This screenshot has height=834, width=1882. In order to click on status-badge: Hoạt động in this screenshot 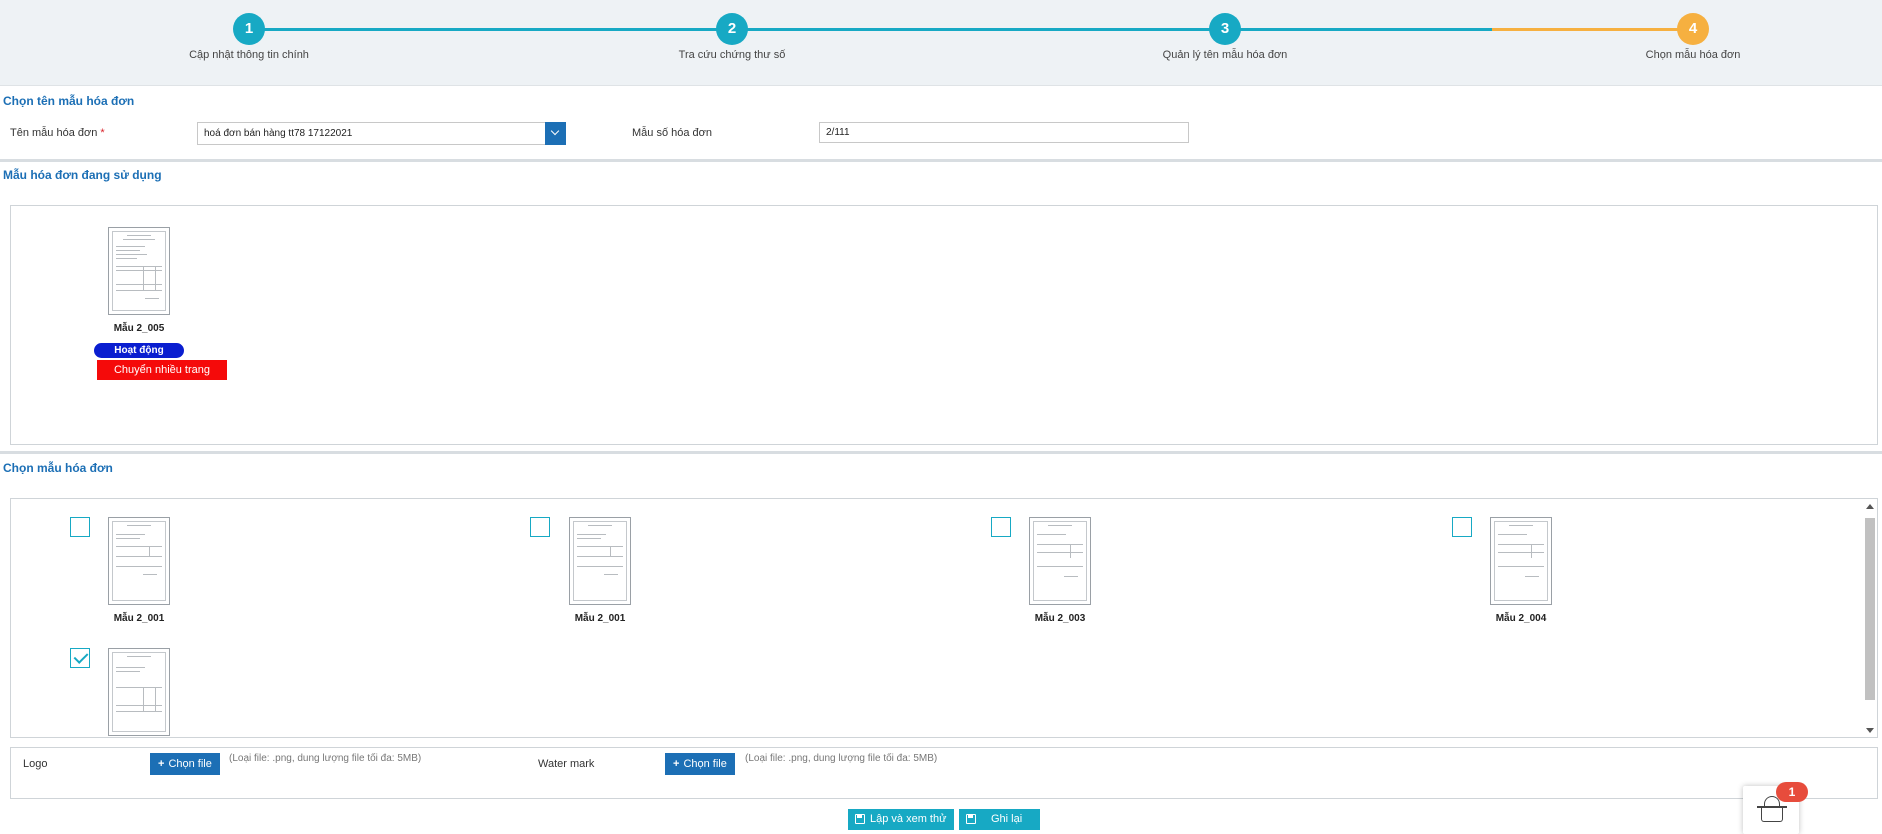, I will do `click(139, 350)`.